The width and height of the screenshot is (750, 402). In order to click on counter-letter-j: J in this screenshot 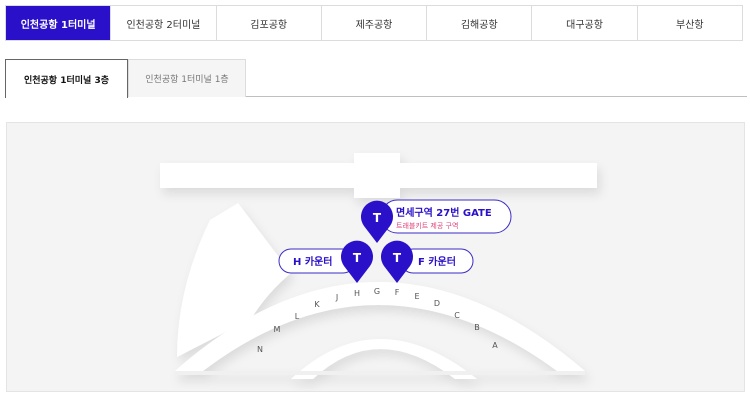, I will do `click(336, 297)`.